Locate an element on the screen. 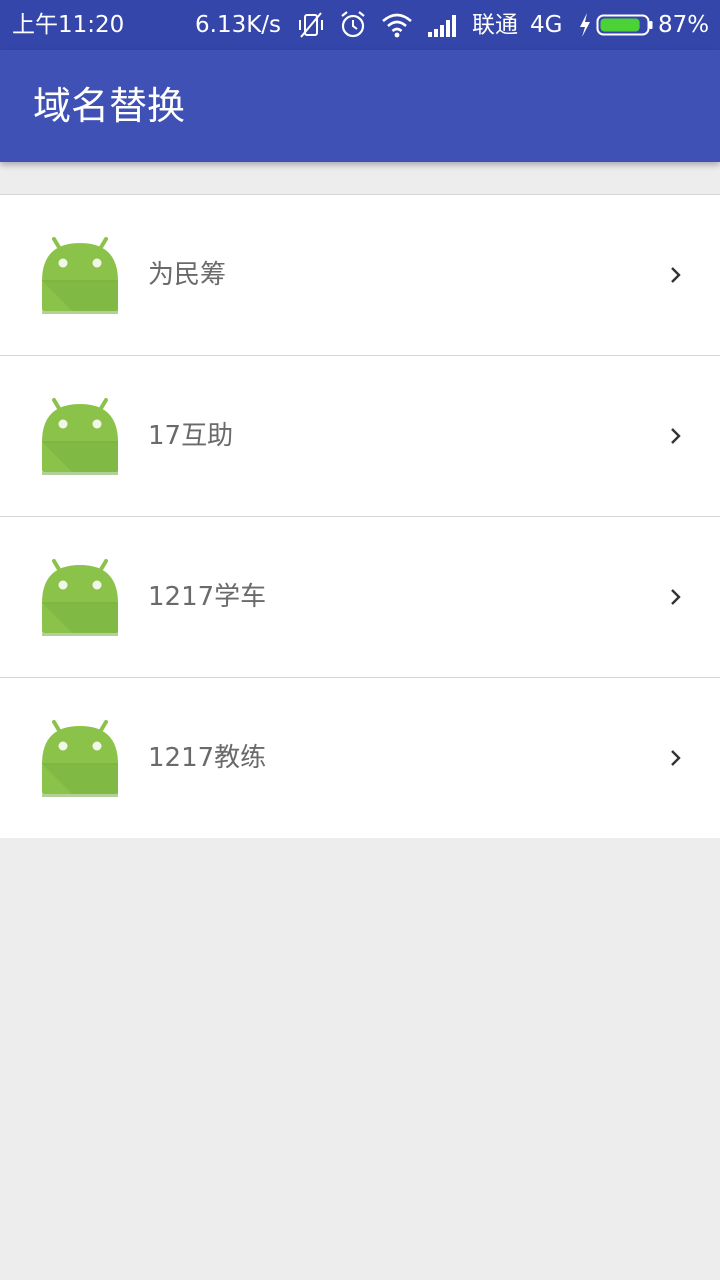 Image resolution: width=720 pixels, height=1280 pixels. status-battery-percent: 87% is located at coordinates (684, 25).